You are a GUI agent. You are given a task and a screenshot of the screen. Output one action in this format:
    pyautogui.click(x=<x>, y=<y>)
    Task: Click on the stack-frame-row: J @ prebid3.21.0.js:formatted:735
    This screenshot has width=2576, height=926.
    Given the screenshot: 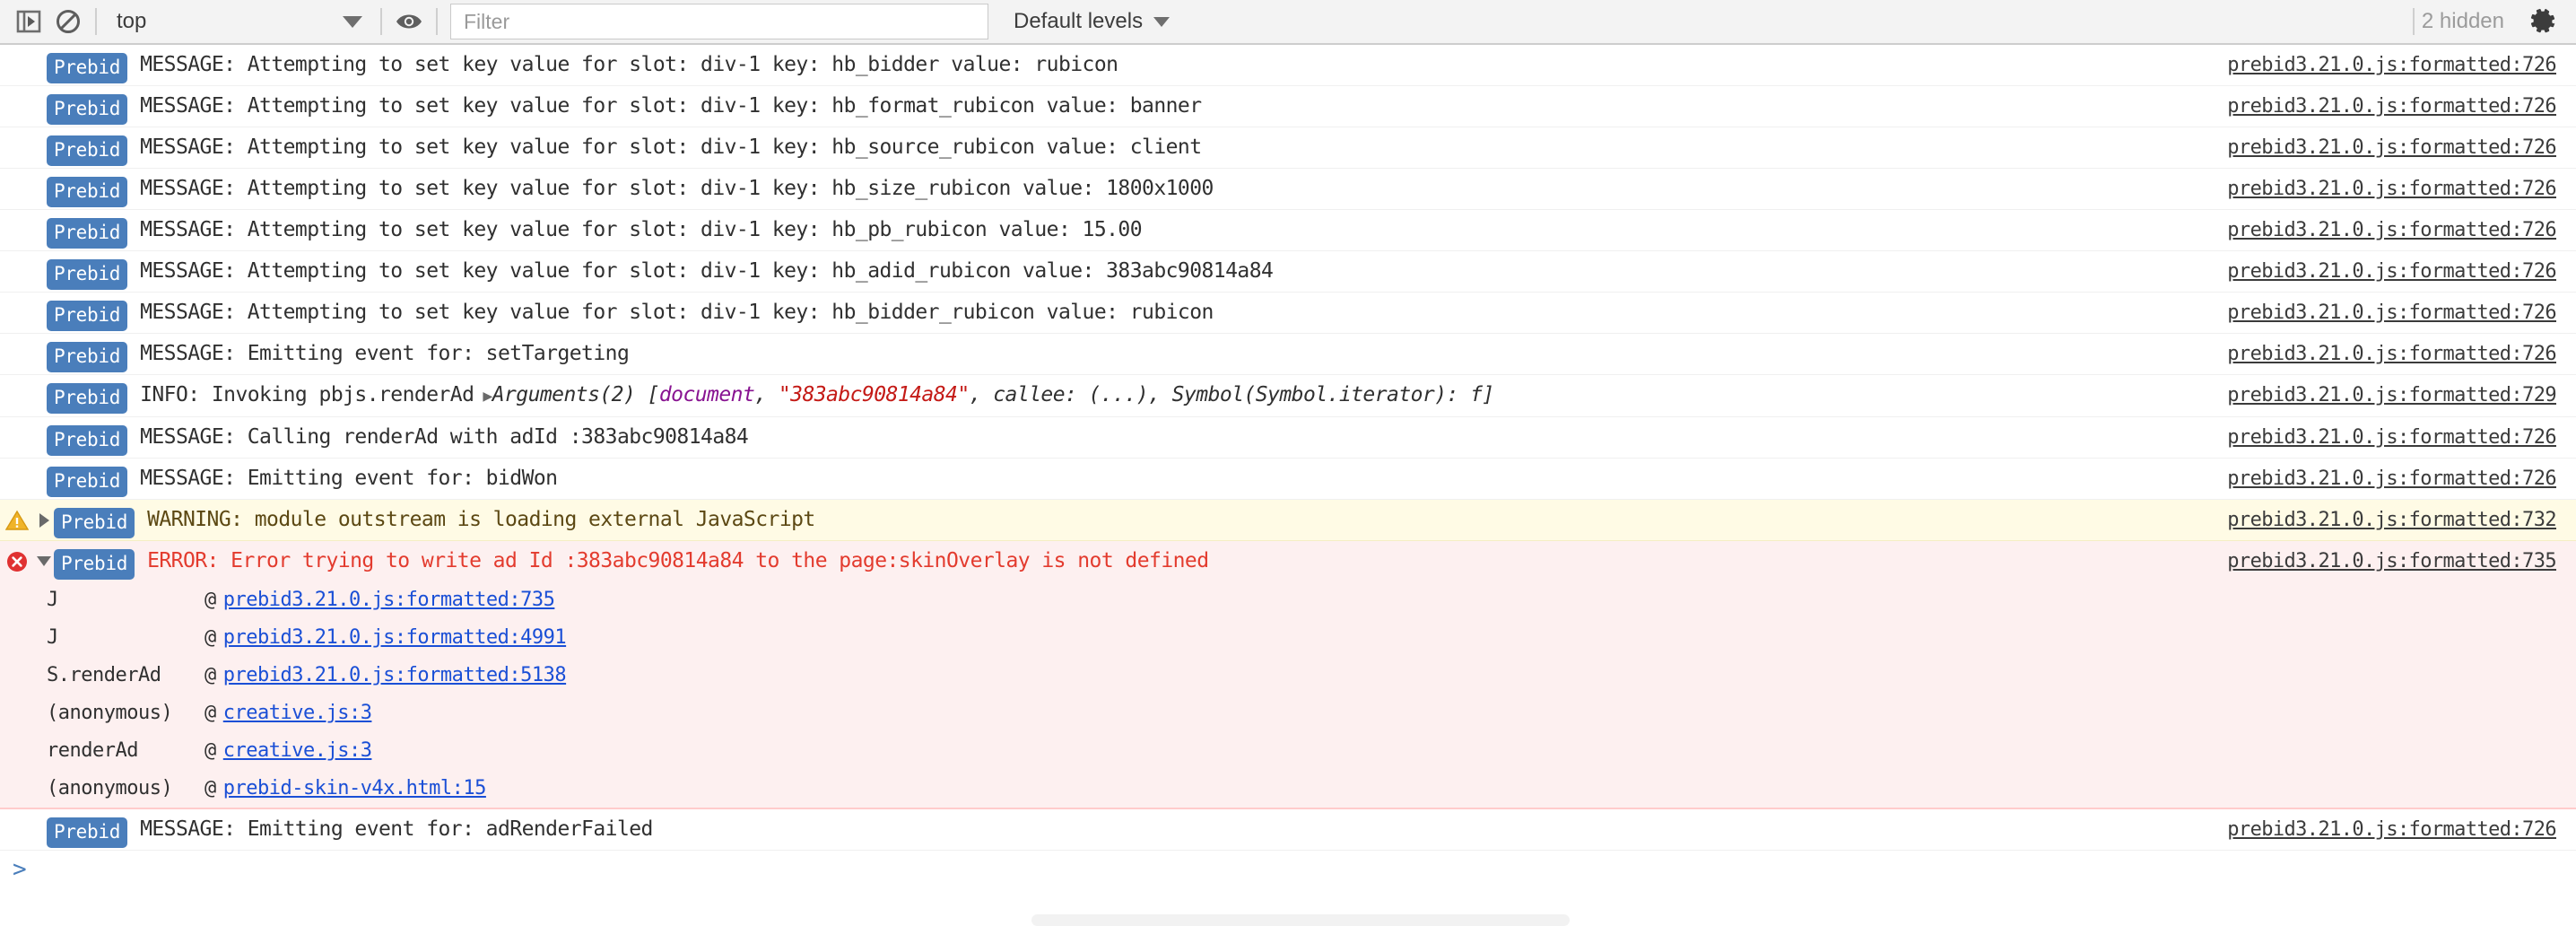 What is the action you would take?
    pyautogui.click(x=1288, y=600)
    